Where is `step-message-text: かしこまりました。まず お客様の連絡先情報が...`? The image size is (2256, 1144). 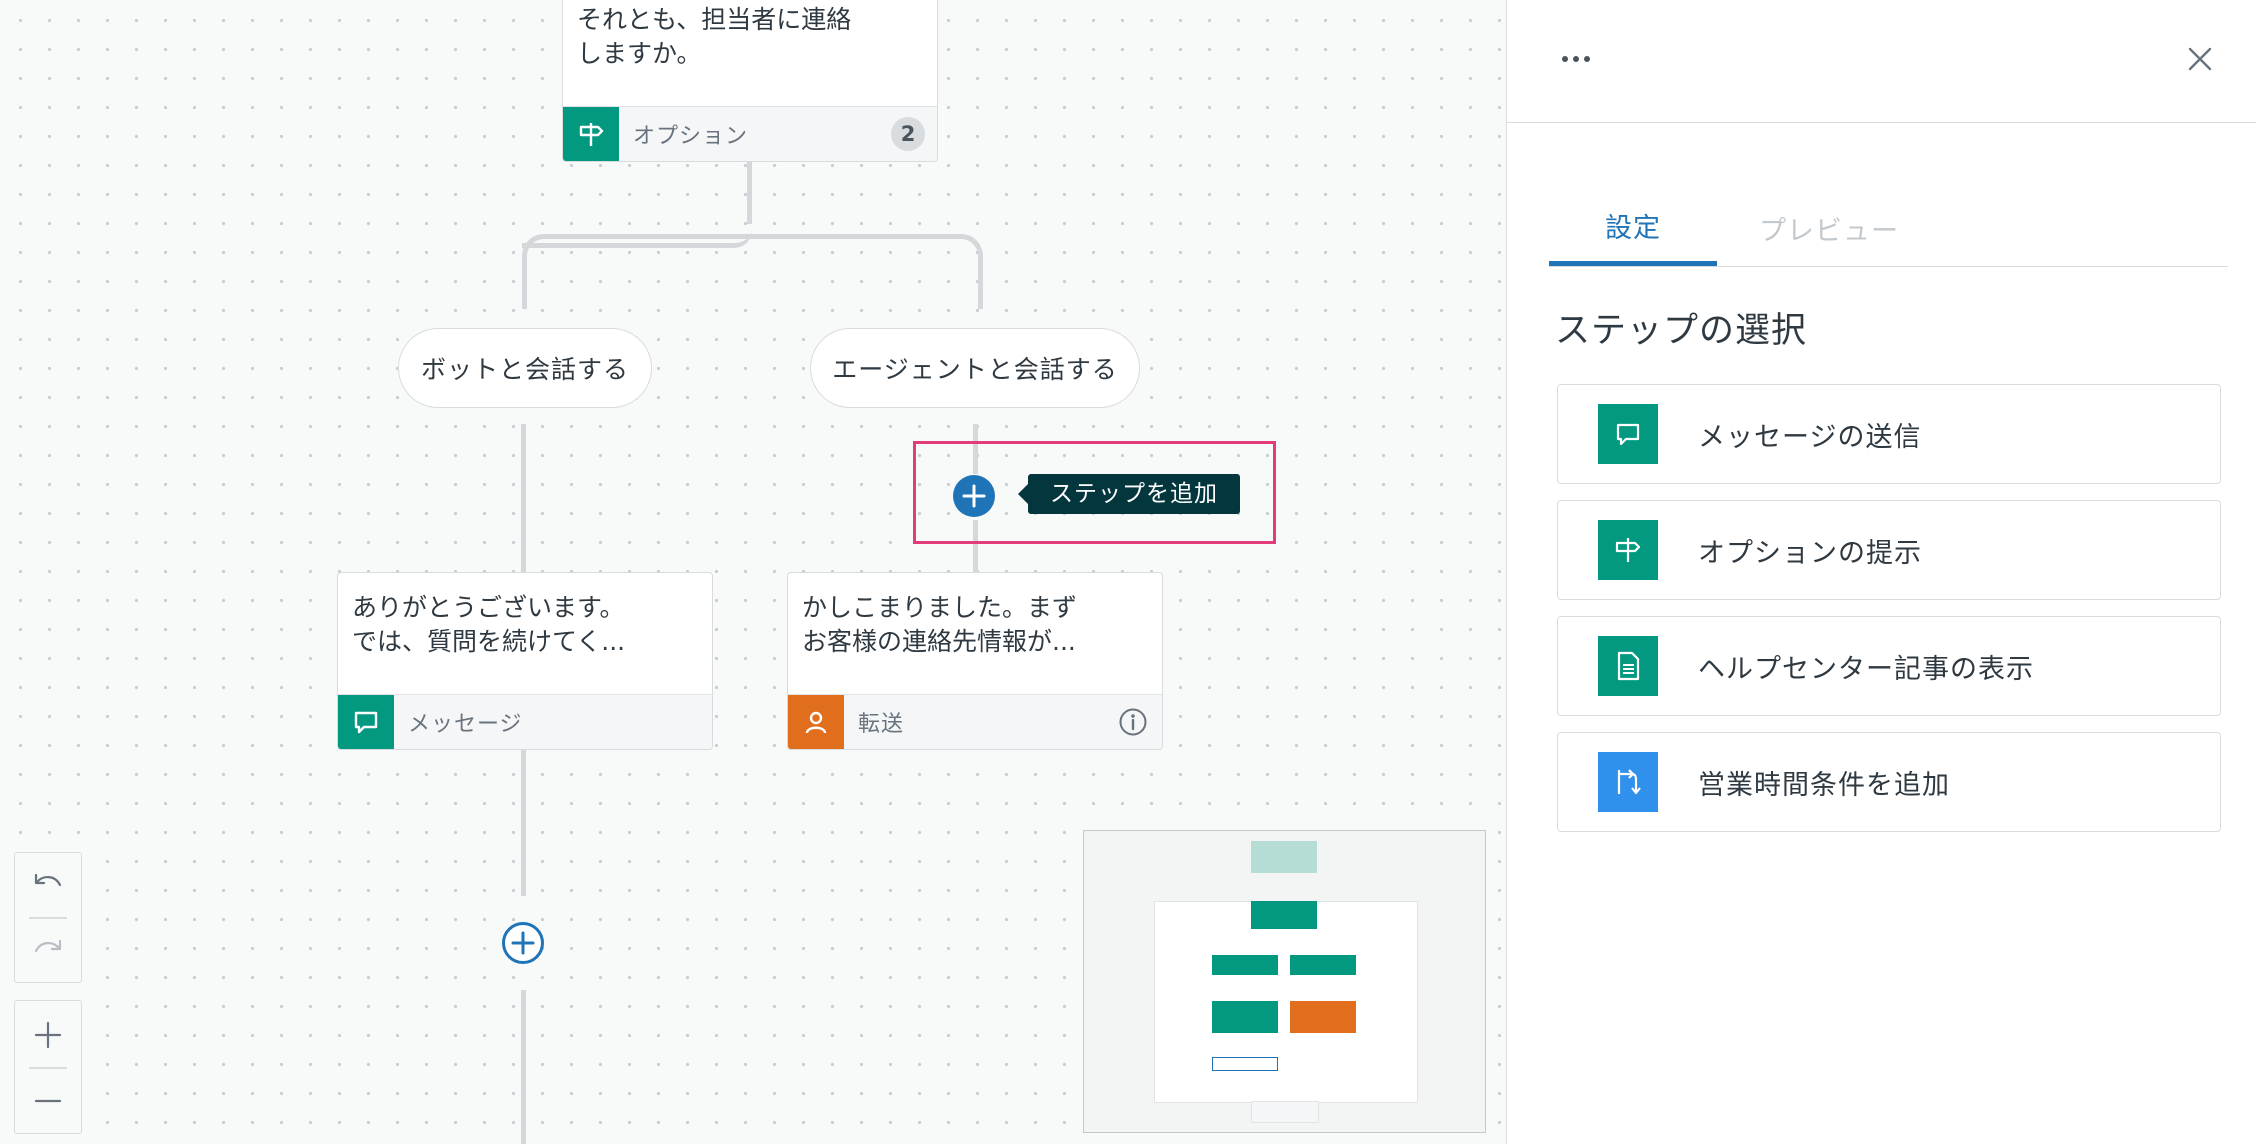
step-message-text: かしこまりました。まず お客様の連絡先情報が... is located at coordinates (940, 624).